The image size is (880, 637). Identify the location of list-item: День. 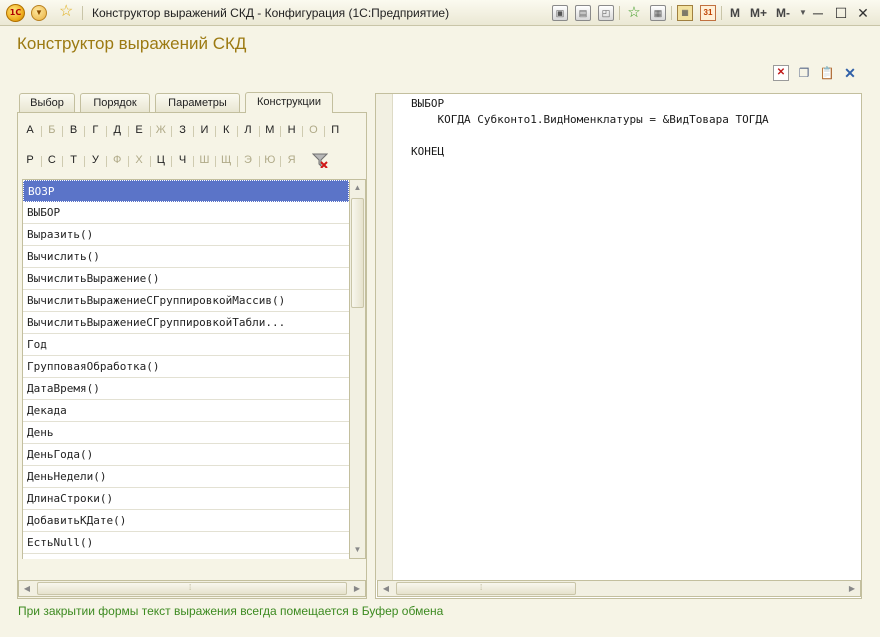
(186, 433).